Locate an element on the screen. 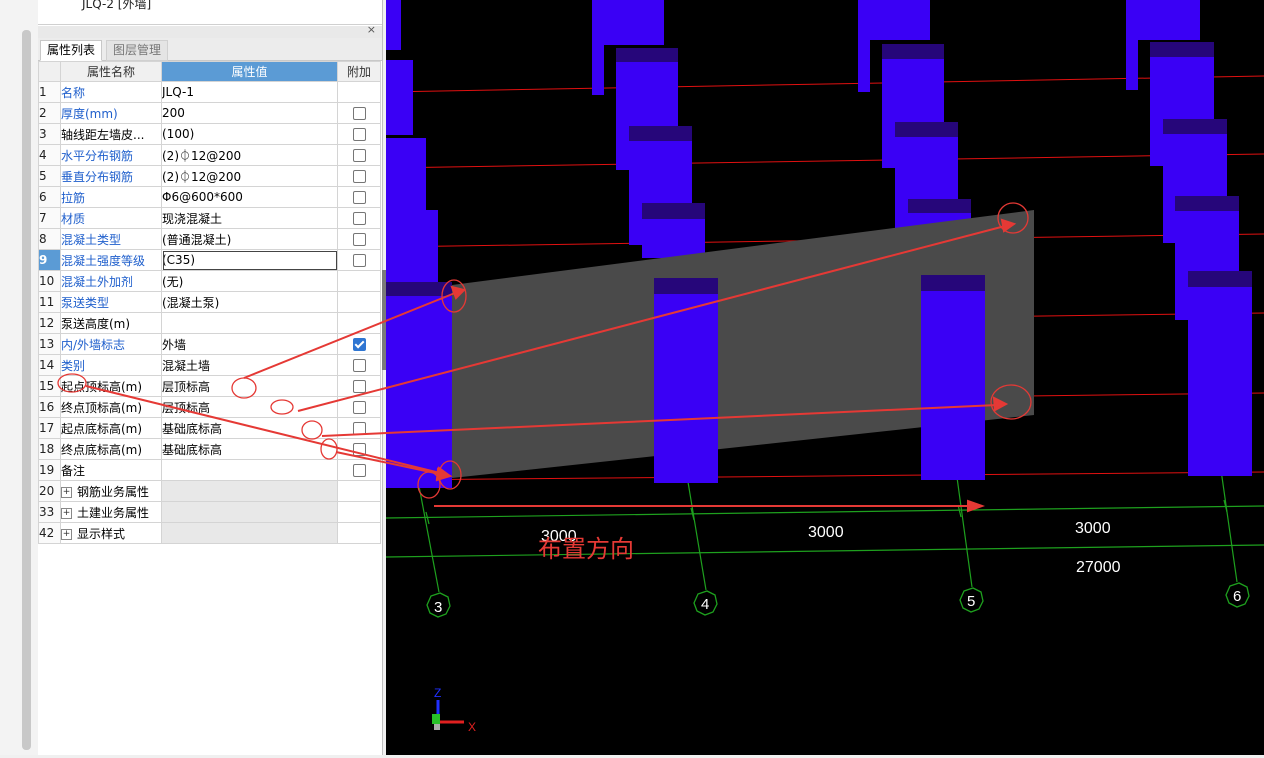 The height and width of the screenshot is (758, 1264). property-value: (无) is located at coordinates (249, 281).